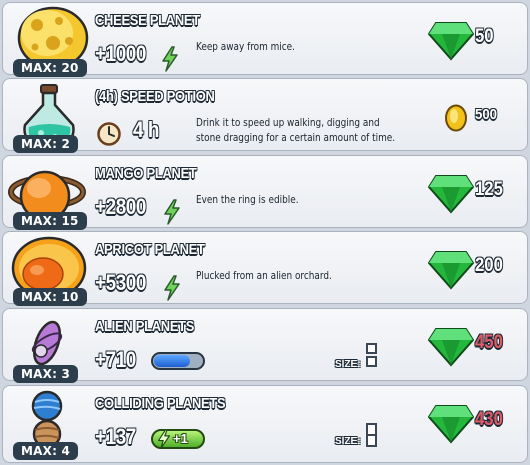 Image resolution: width=530 pixels, height=465 pixels. I want to click on item-description: Even the ring is edible., so click(247, 199).